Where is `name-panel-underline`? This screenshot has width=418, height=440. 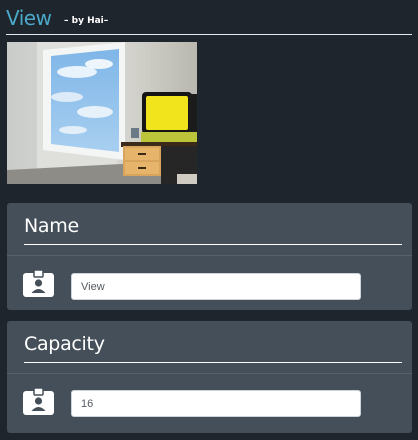
name-panel-underline is located at coordinates (213, 244).